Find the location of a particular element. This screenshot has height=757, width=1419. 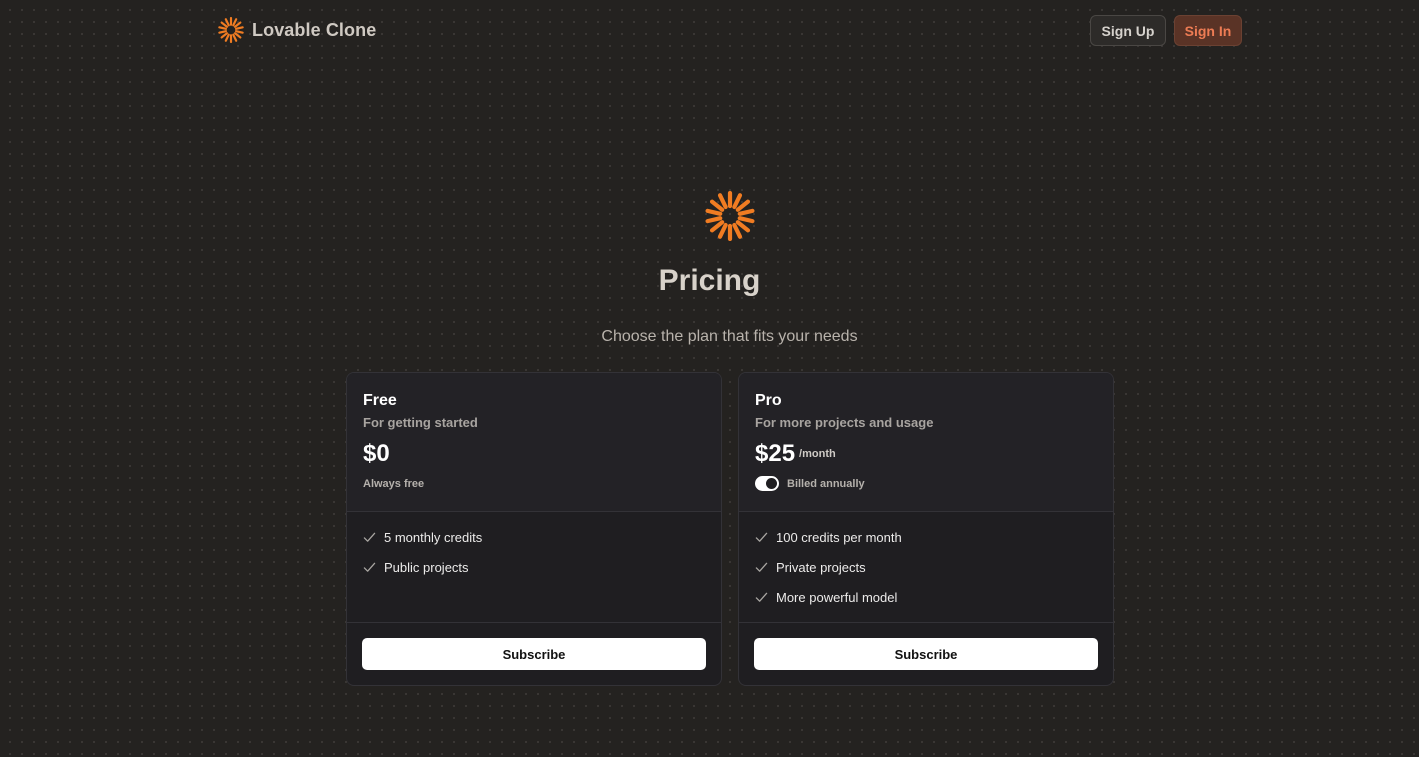

feature-item: Private projects is located at coordinates (926, 567).